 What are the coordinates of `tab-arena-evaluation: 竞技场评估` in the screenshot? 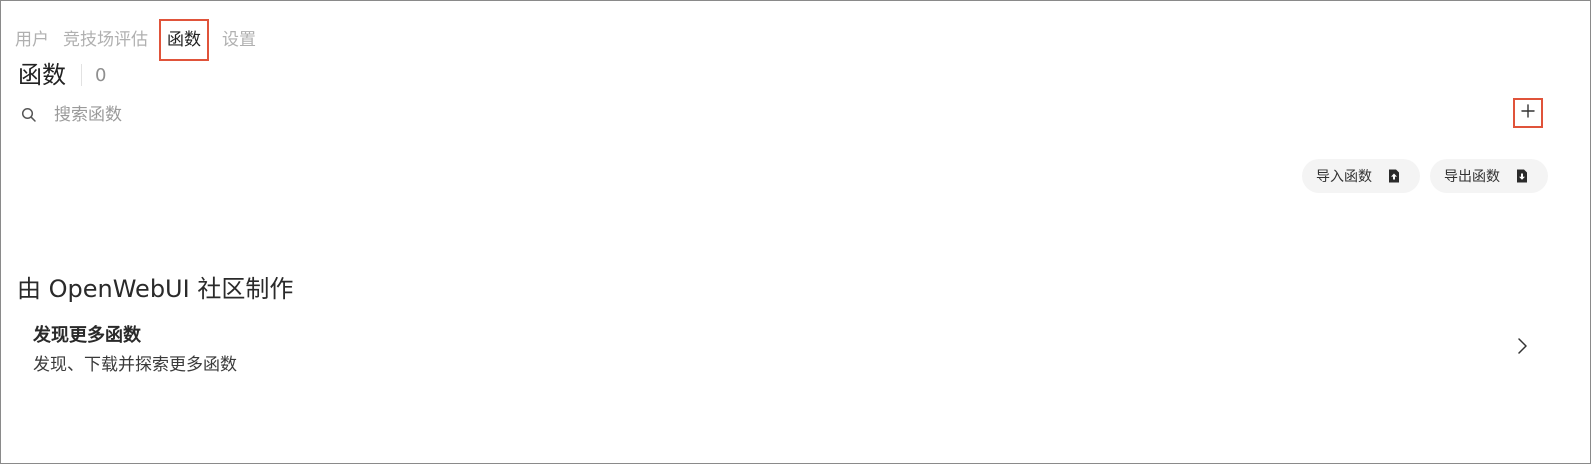 It's located at (105, 40).